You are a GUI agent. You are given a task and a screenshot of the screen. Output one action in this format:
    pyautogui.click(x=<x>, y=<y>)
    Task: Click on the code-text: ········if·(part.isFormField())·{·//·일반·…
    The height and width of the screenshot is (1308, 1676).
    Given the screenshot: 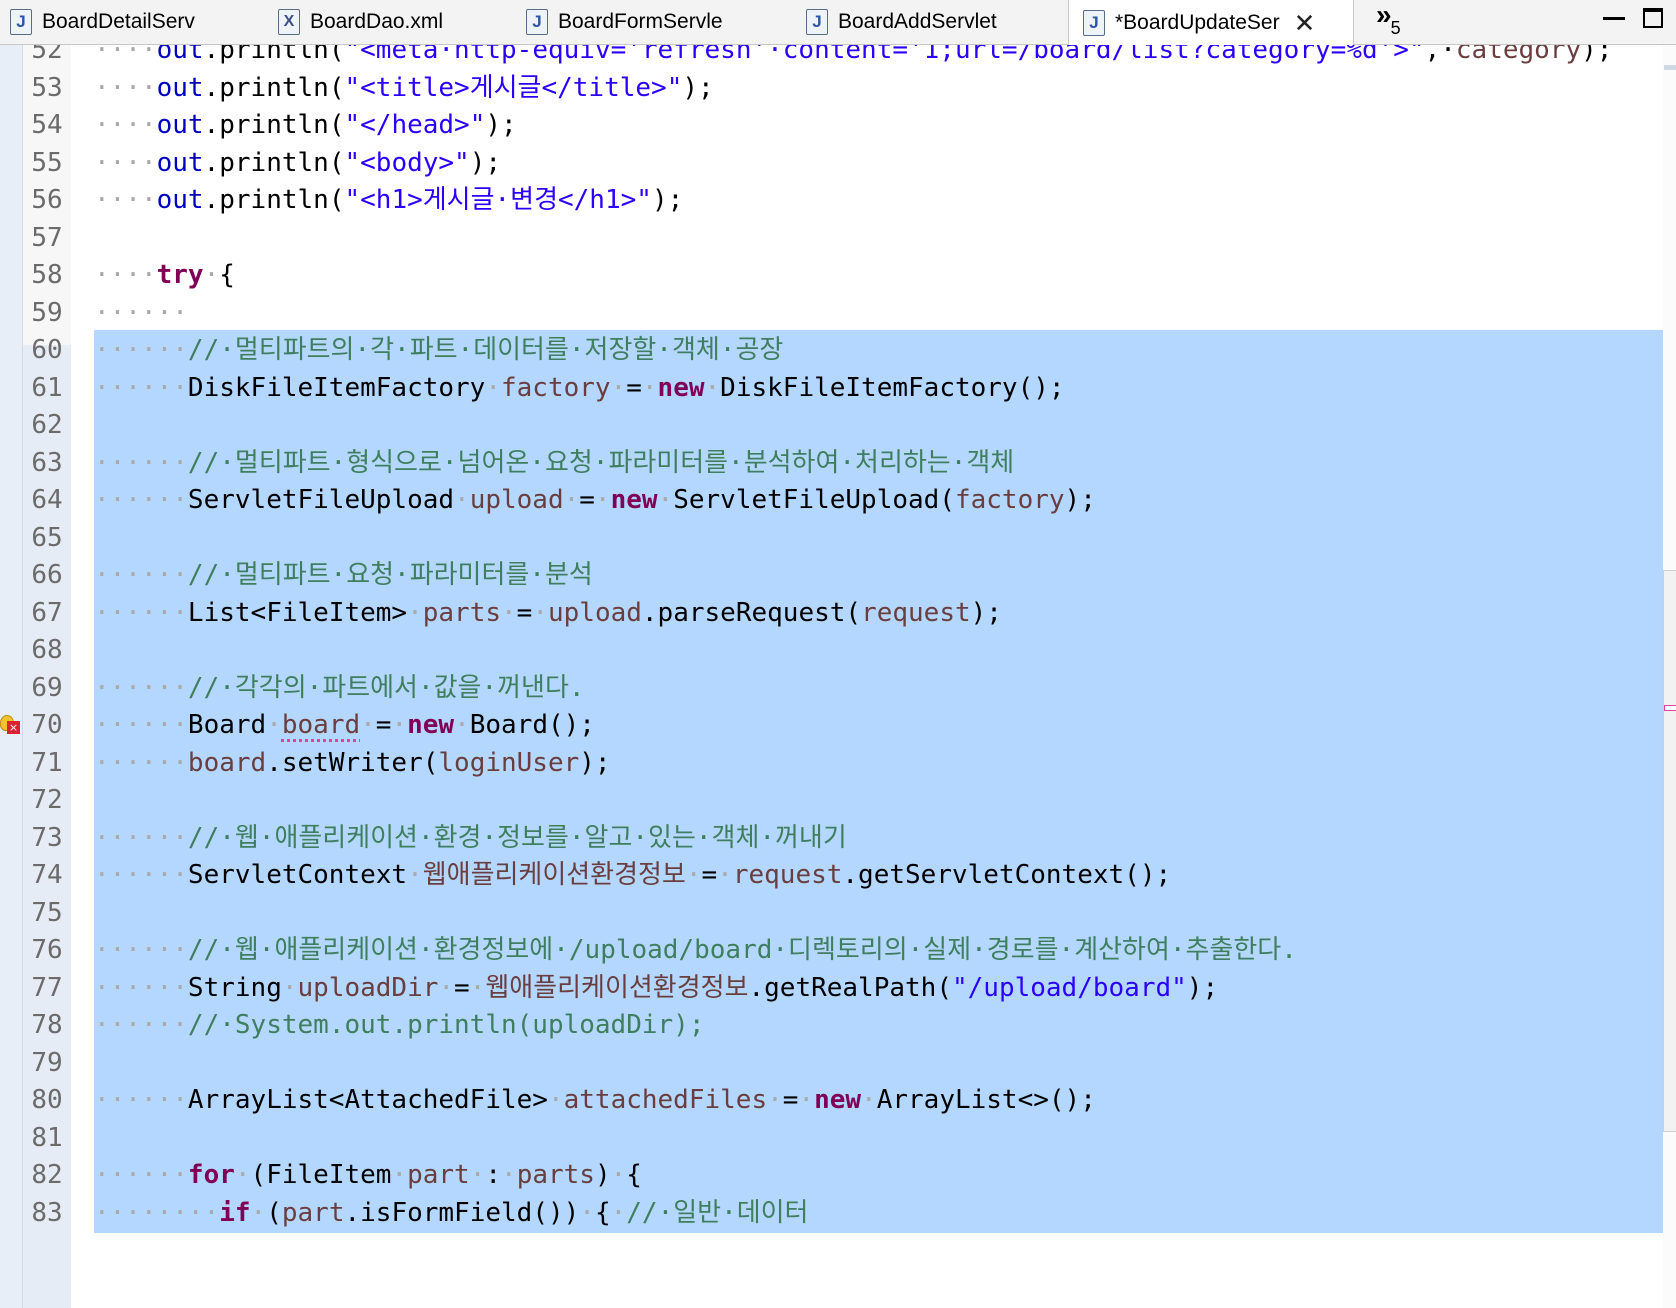 What is the action you would take?
    pyautogui.click(x=451, y=1213)
    